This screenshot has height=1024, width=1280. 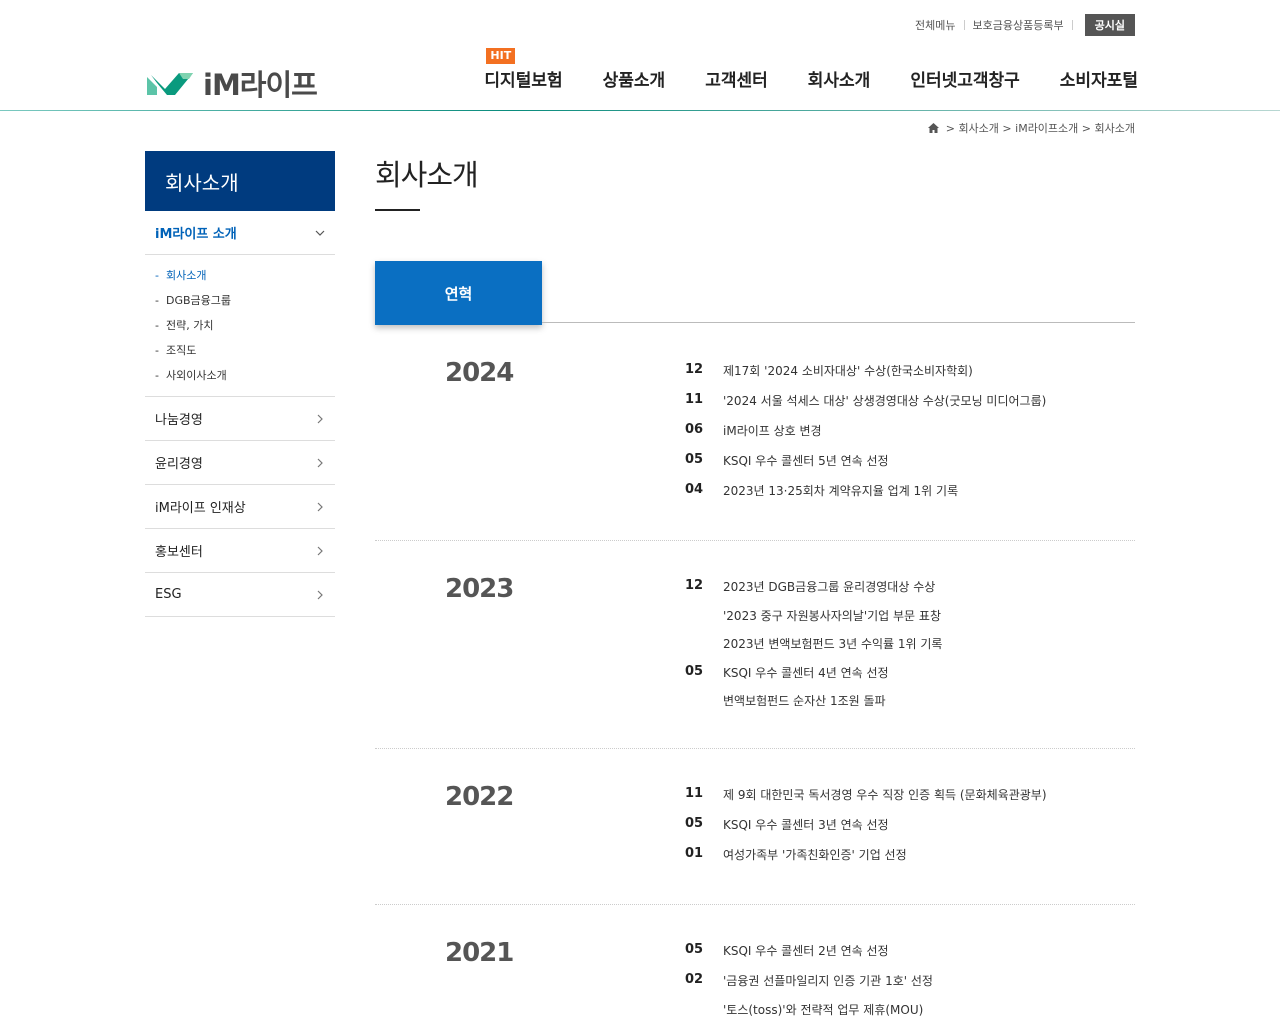 I want to click on event-text: 여성가족부 '가족친화인증' 기업 선정, so click(x=815, y=855).